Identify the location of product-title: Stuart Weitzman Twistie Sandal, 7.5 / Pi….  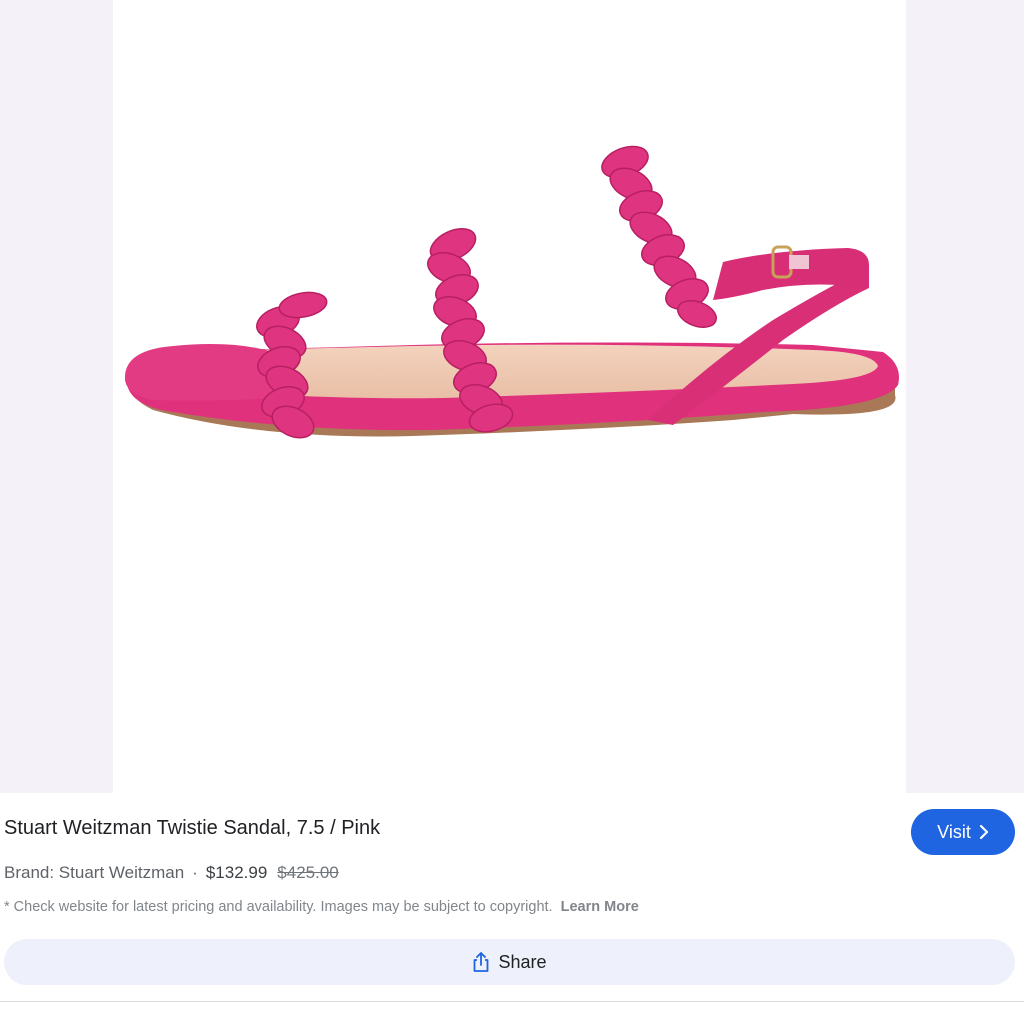
(192, 828).